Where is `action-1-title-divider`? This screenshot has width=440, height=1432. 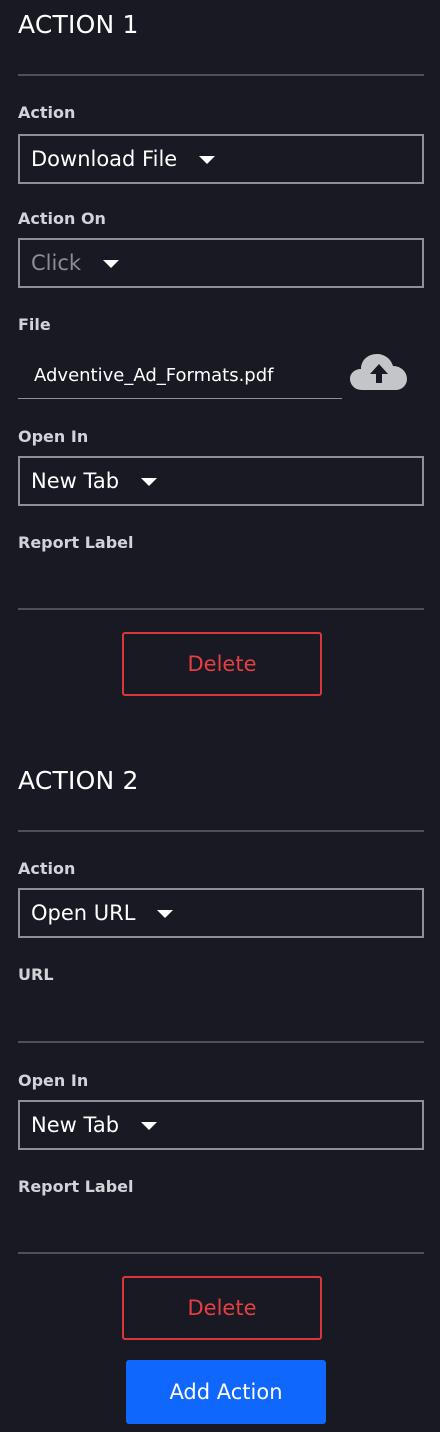
action-1-title-divider is located at coordinates (221, 75).